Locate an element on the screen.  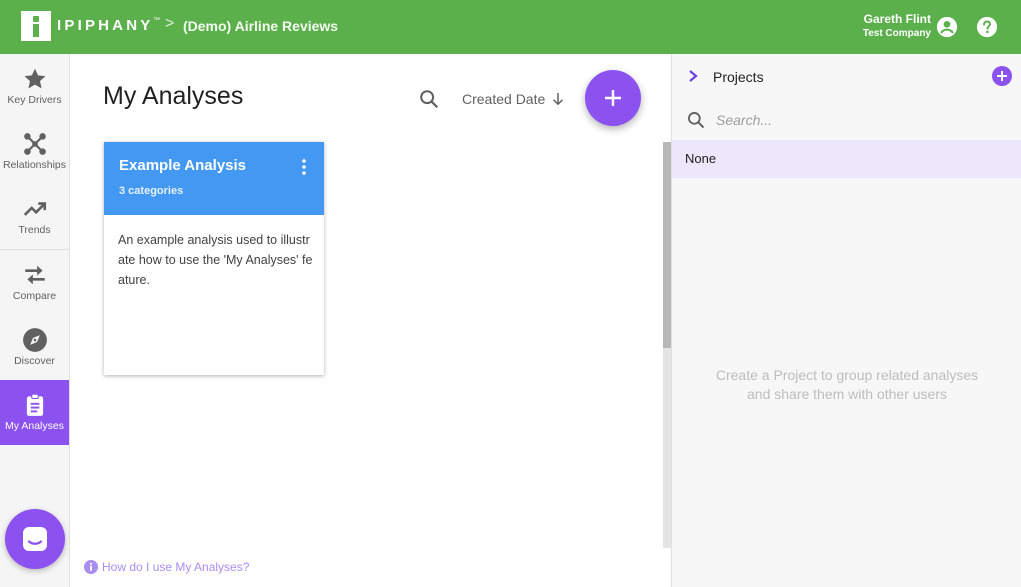
clipboard-icon is located at coordinates (34, 404).